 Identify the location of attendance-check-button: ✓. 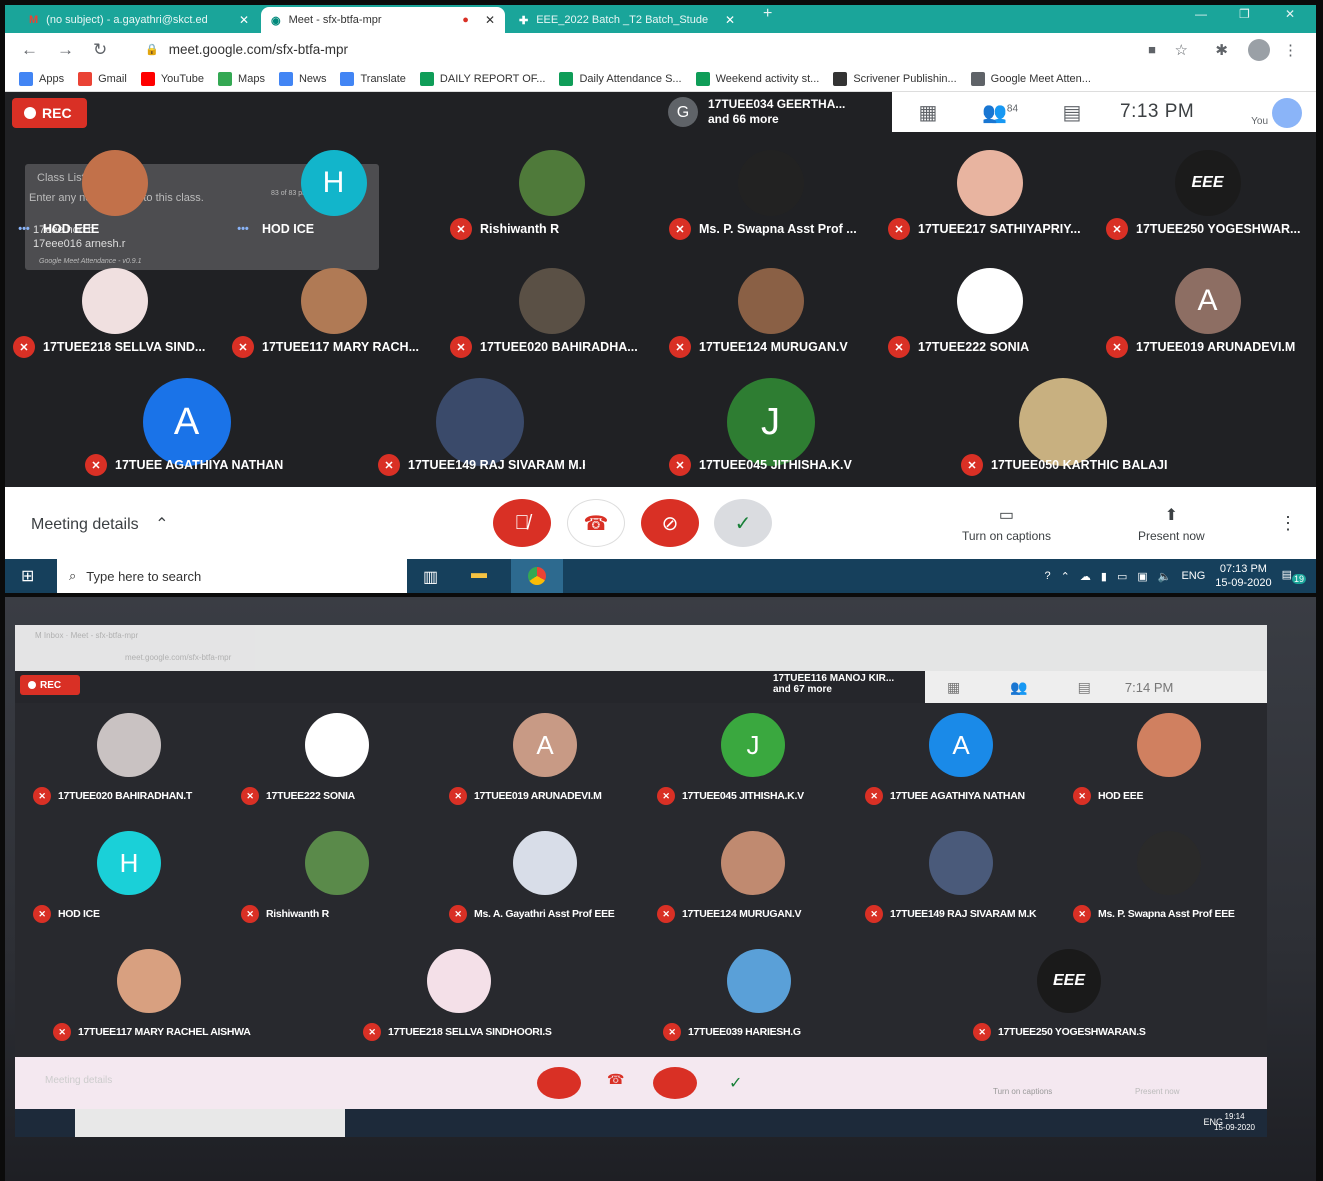
(743, 523).